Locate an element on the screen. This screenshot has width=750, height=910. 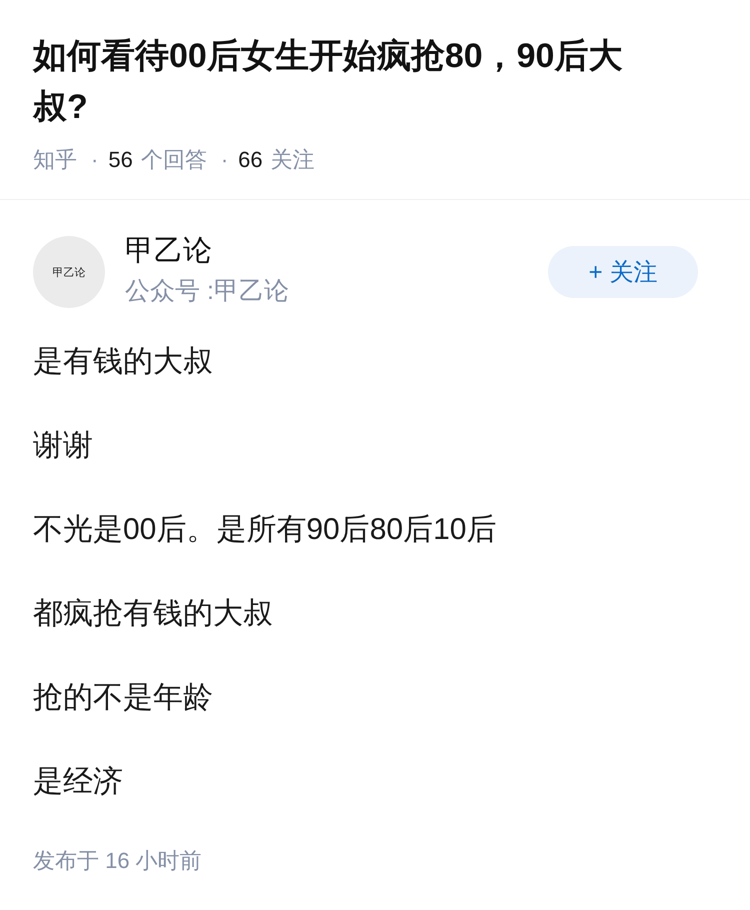
author-name: 甲乙论 is located at coordinates (336, 251).